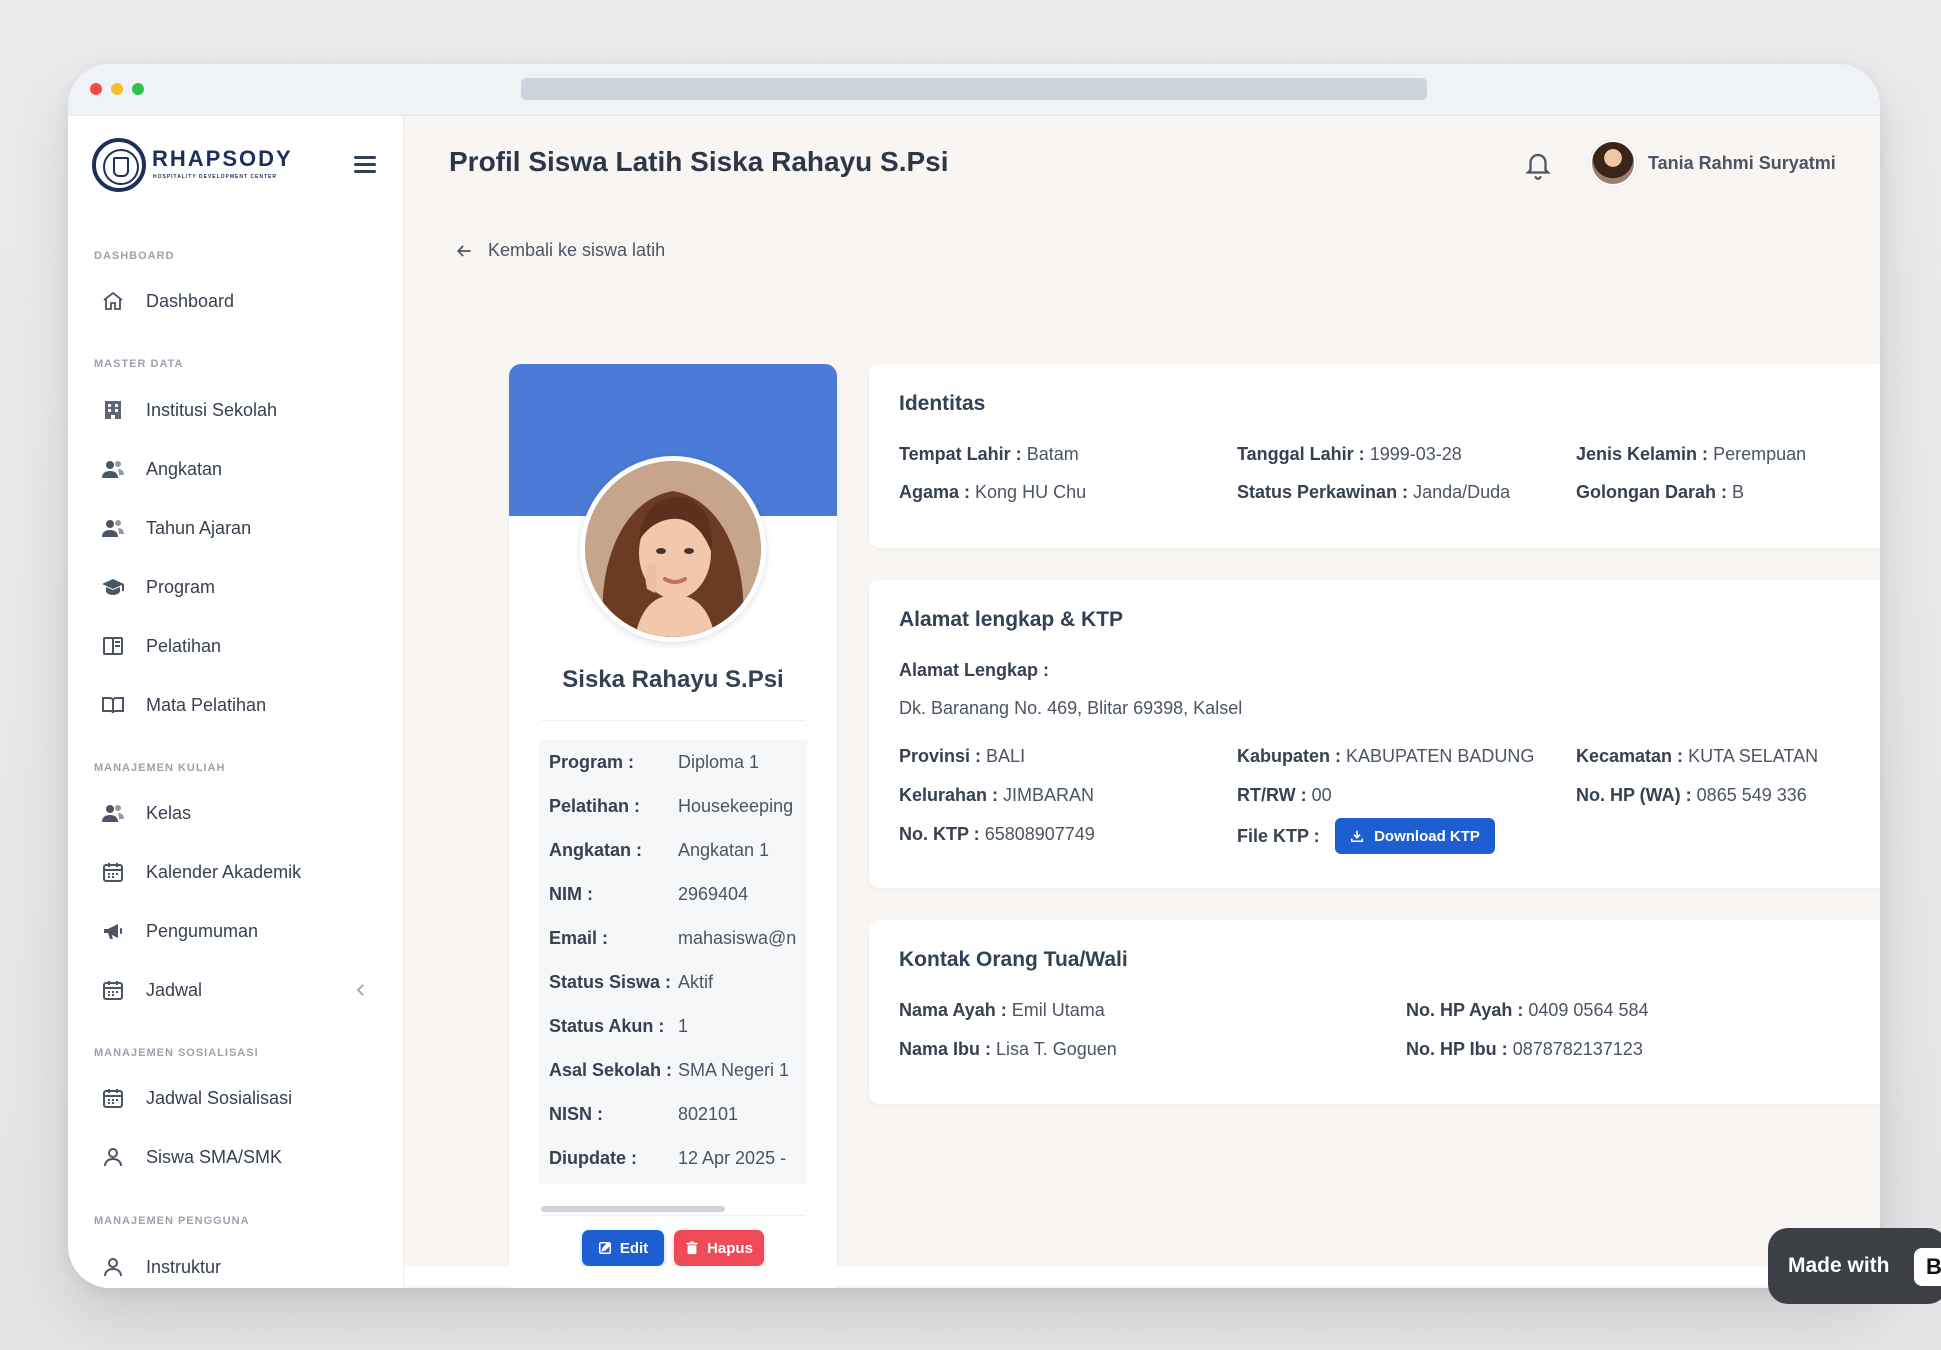 Image resolution: width=1941 pixels, height=1350 pixels. Describe the element at coordinates (139, 364) in the screenshot. I see `nav-section-master-data: MASTER DATA` at that location.